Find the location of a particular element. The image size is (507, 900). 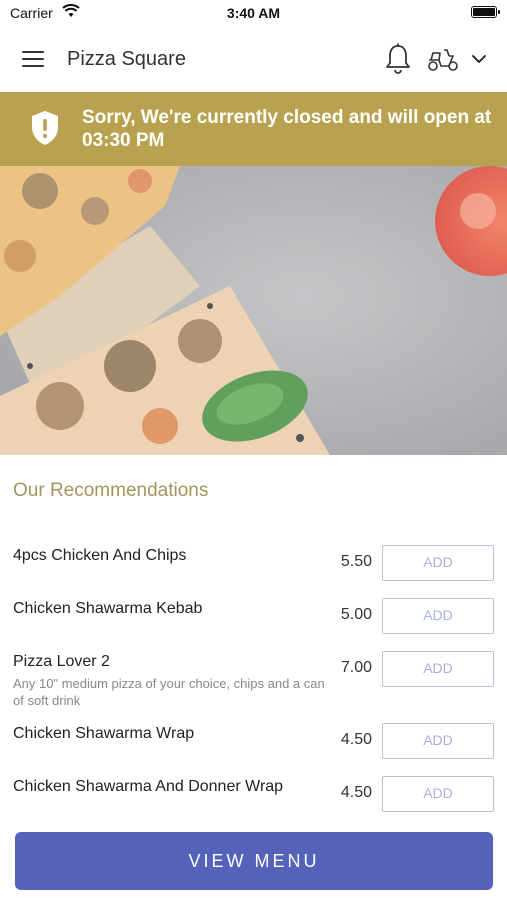

clock: 3:40 AM is located at coordinates (253, 13).